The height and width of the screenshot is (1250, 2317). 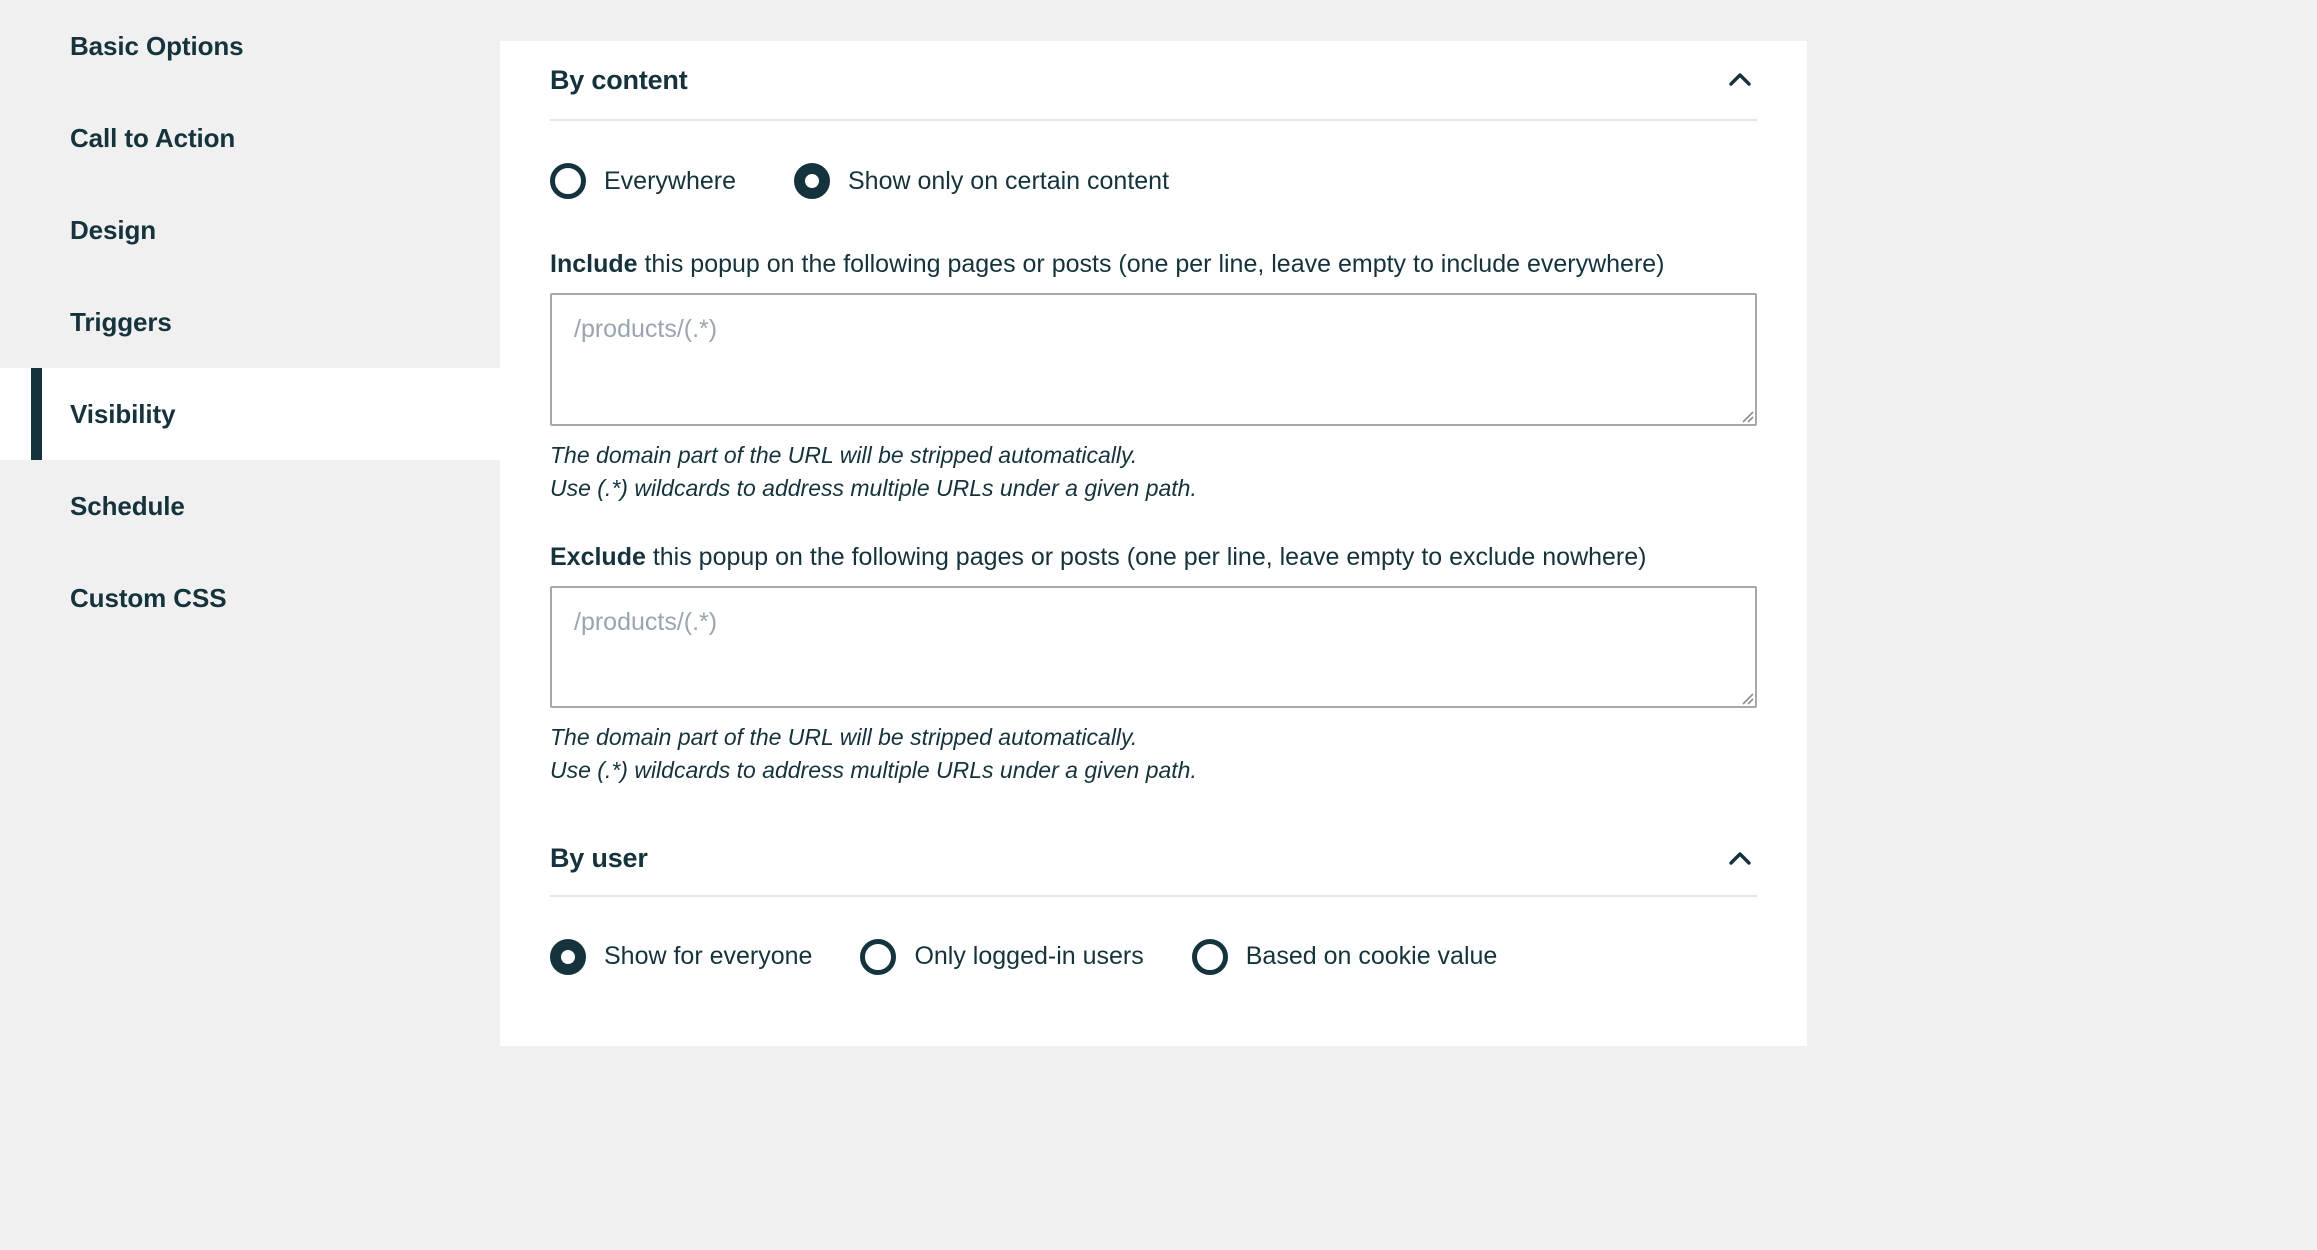 What do you see at coordinates (1153, 859) in the screenshot?
I see `by-user-section-header: By user` at bounding box center [1153, 859].